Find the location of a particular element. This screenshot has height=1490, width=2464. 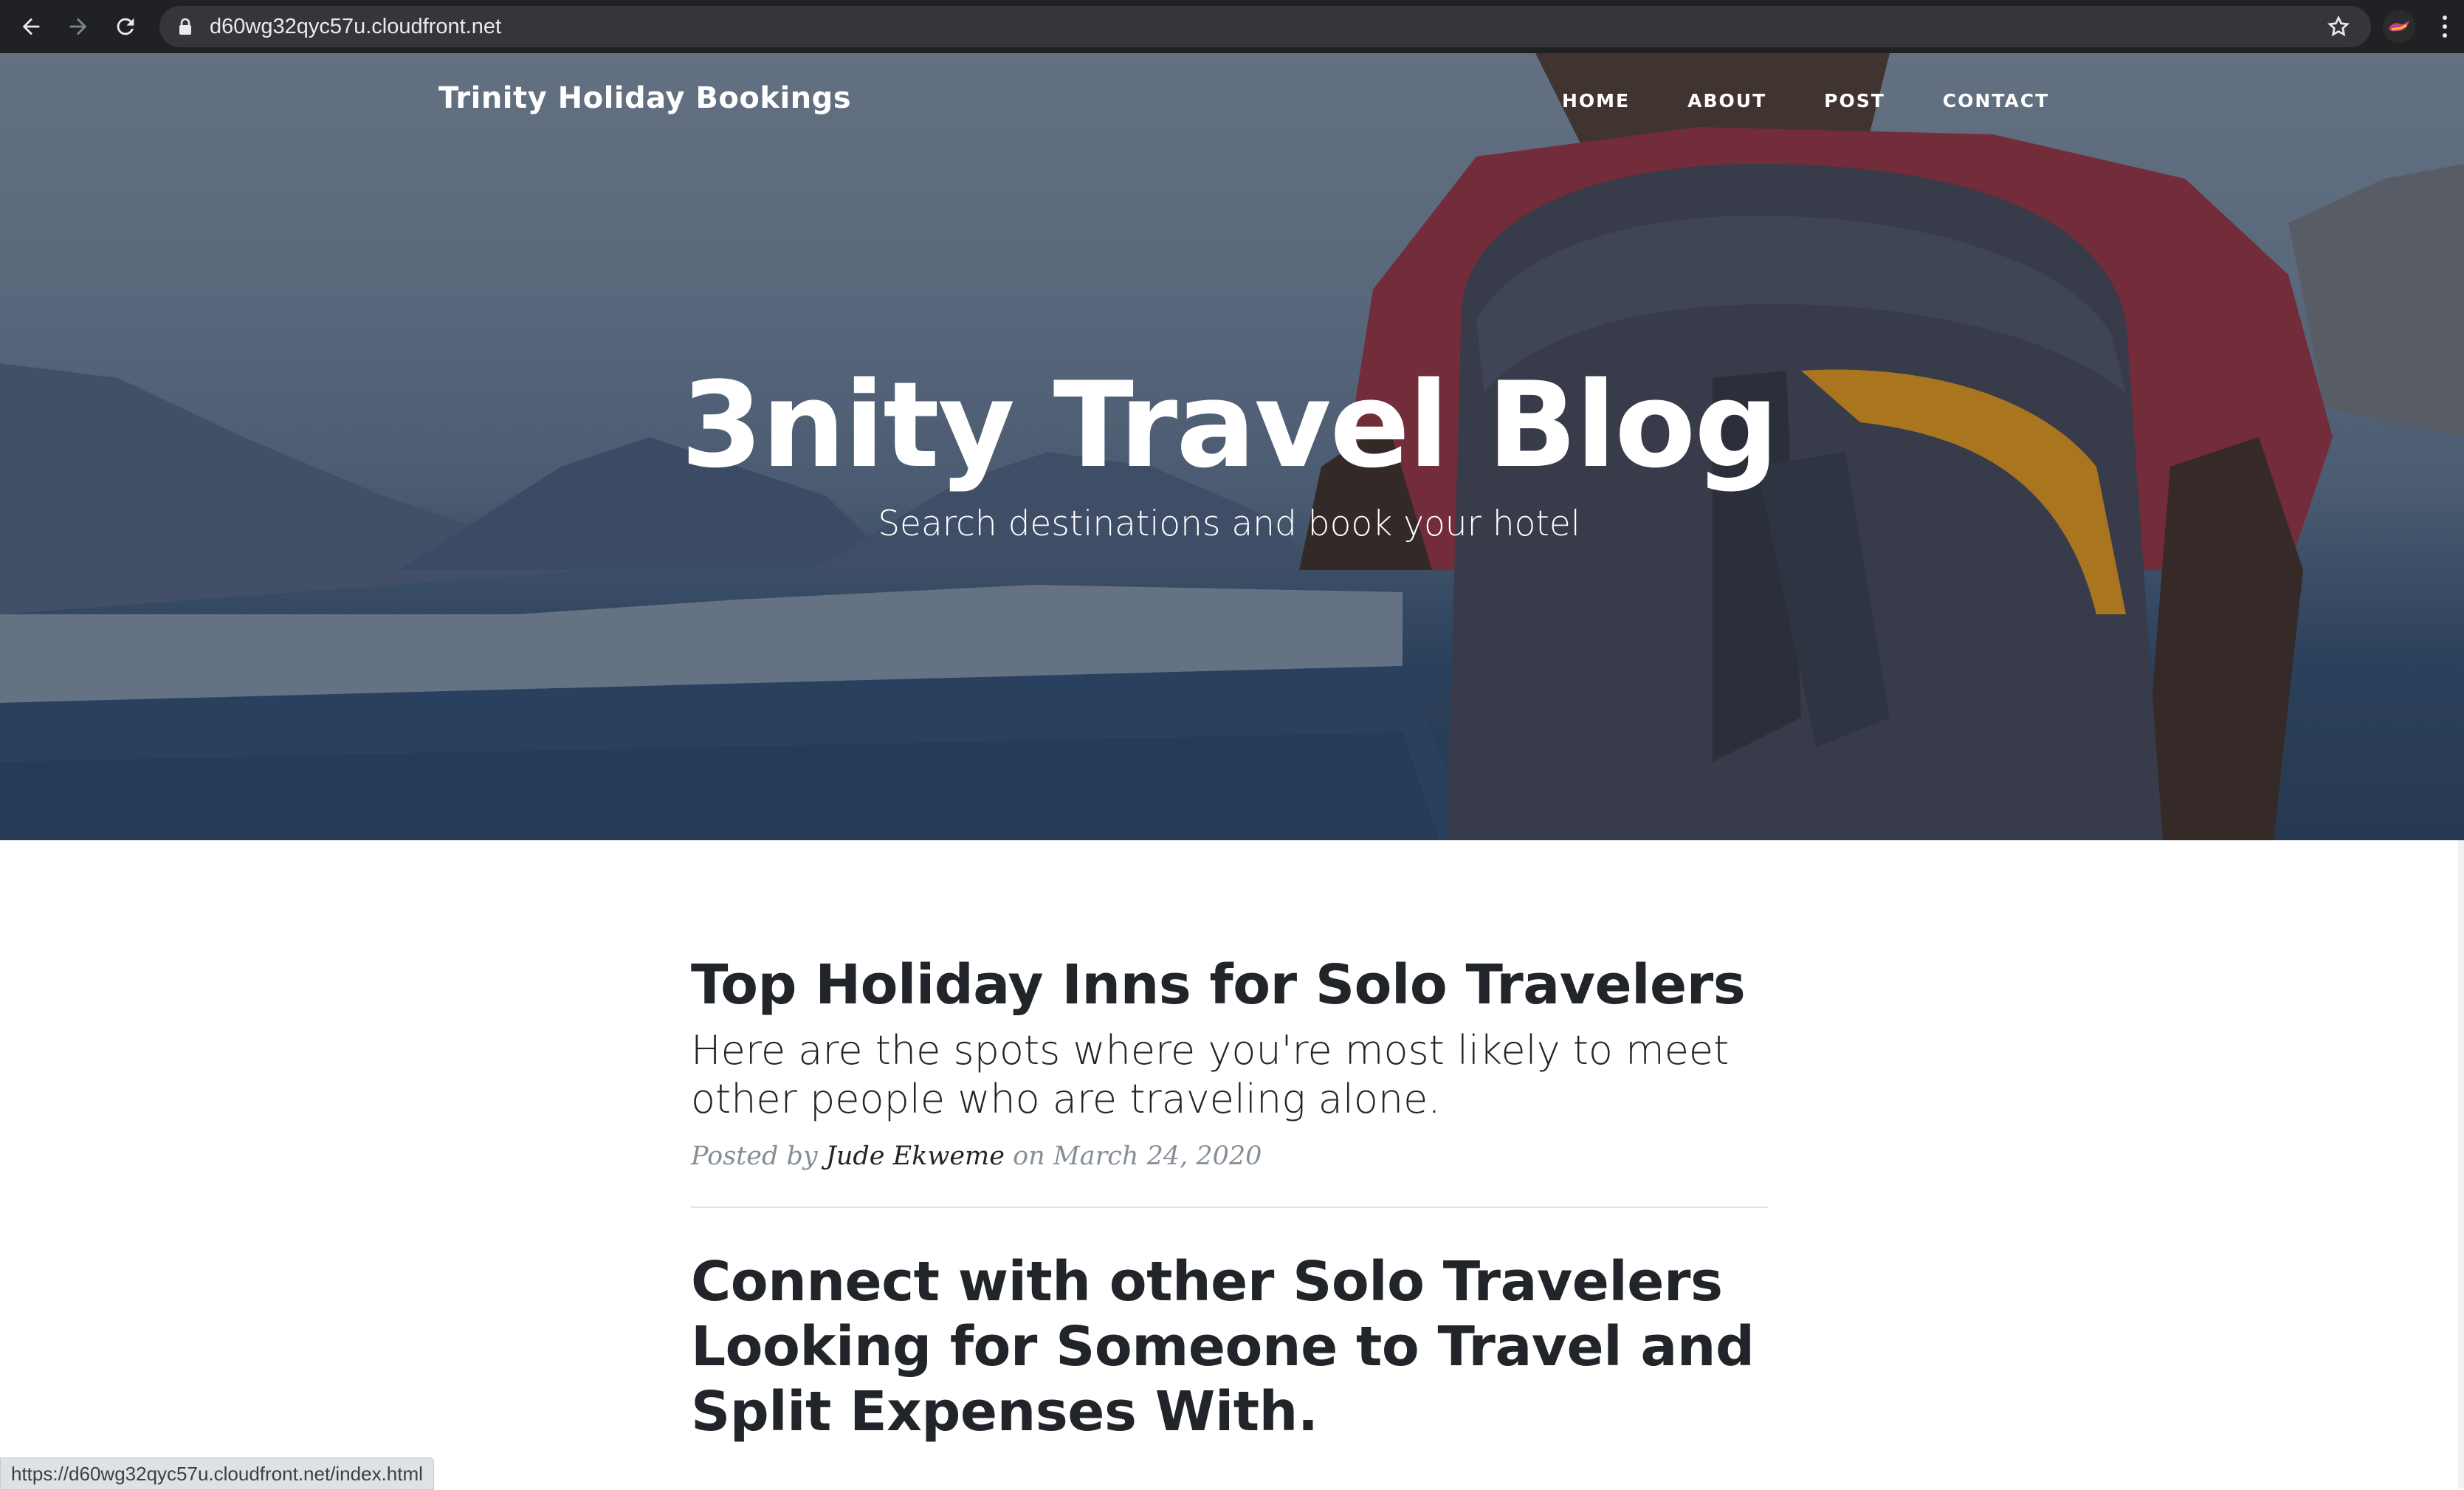

kebab-menu-icon is located at coordinates (2445, 26).